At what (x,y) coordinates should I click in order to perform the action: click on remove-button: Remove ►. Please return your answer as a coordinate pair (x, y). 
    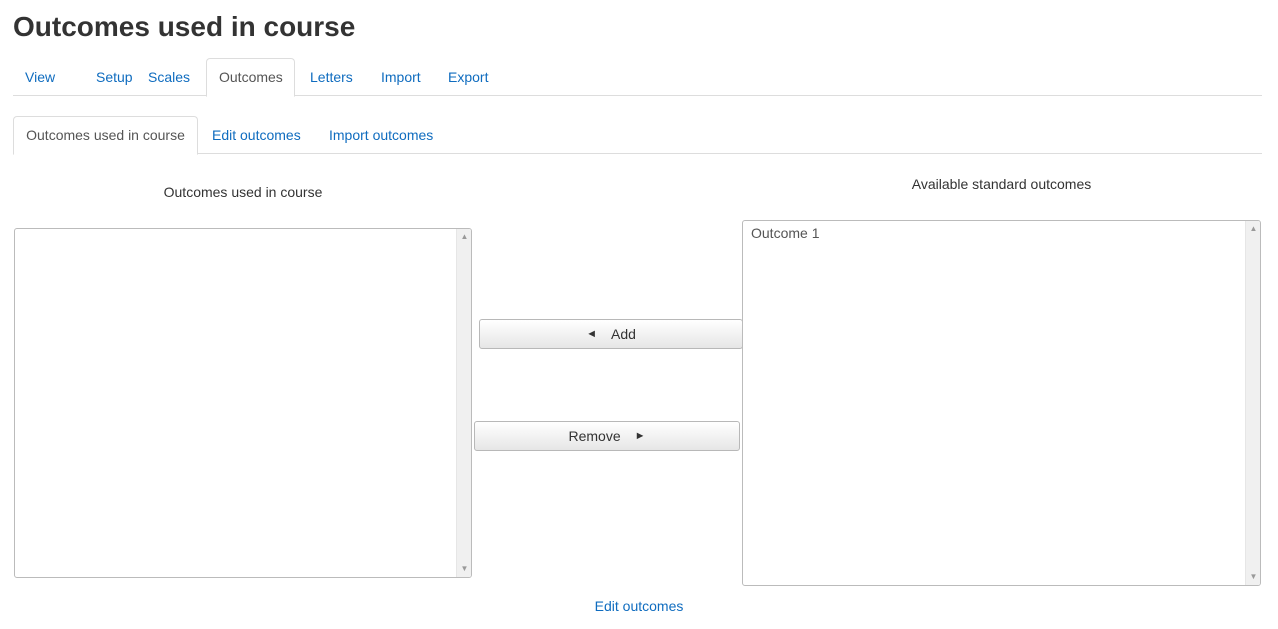
    Looking at the image, I should click on (607, 436).